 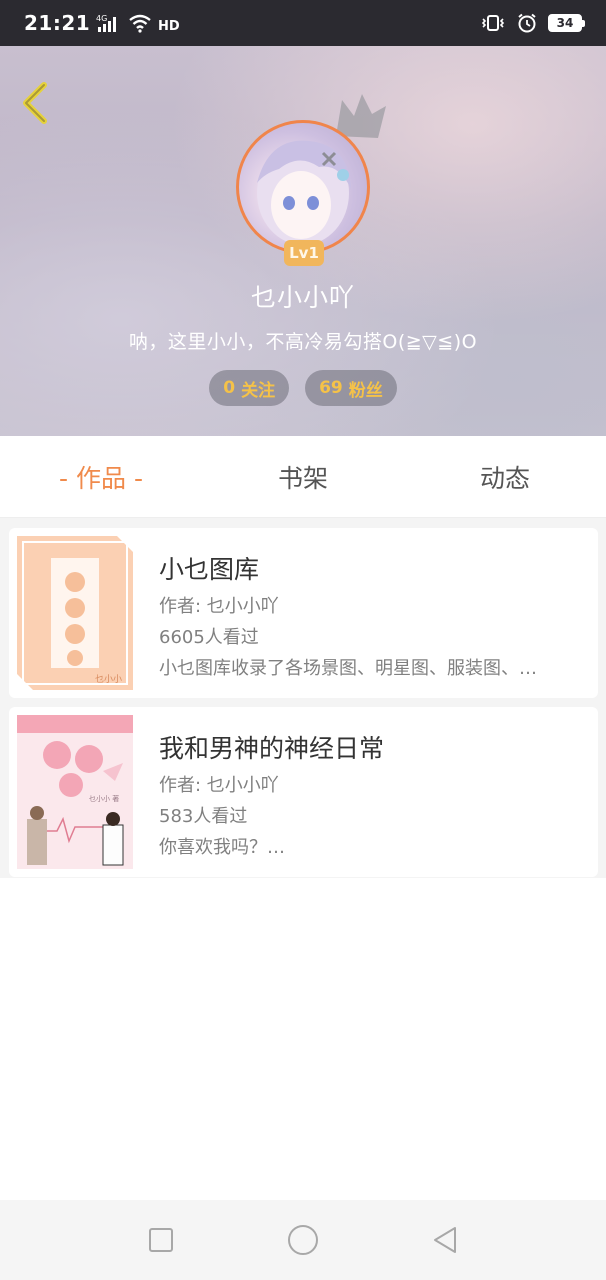 I want to click on fans-count: 69, so click(x=331, y=388).